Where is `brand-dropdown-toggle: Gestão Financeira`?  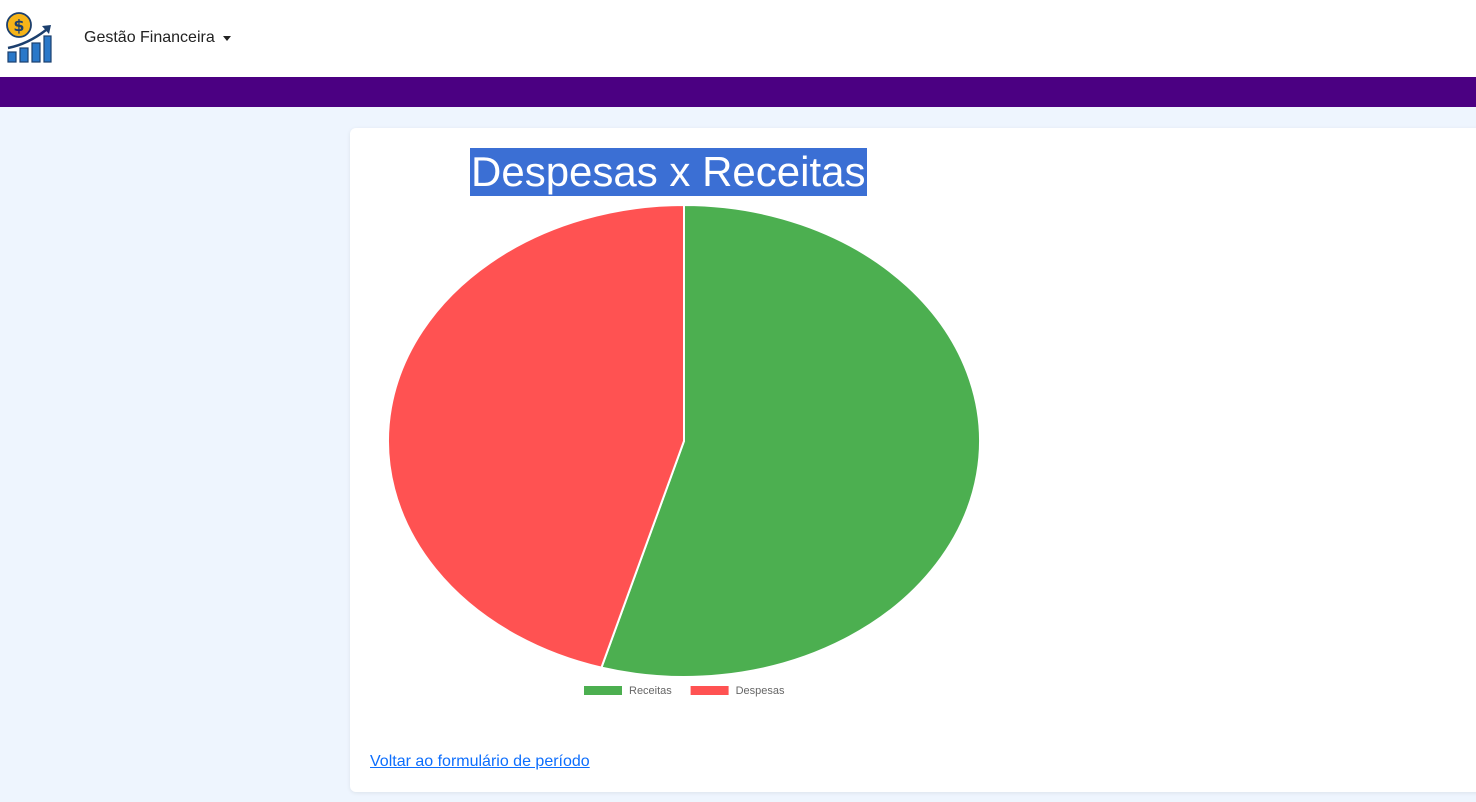
brand-dropdown-toggle: Gestão Financeira is located at coordinates (157, 38).